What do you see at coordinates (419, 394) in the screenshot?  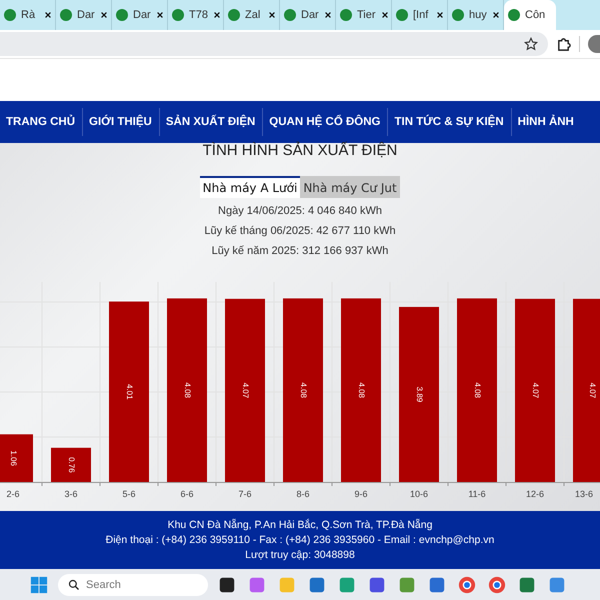 I see `bar-value-label: 3.89` at bounding box center [419, 394].